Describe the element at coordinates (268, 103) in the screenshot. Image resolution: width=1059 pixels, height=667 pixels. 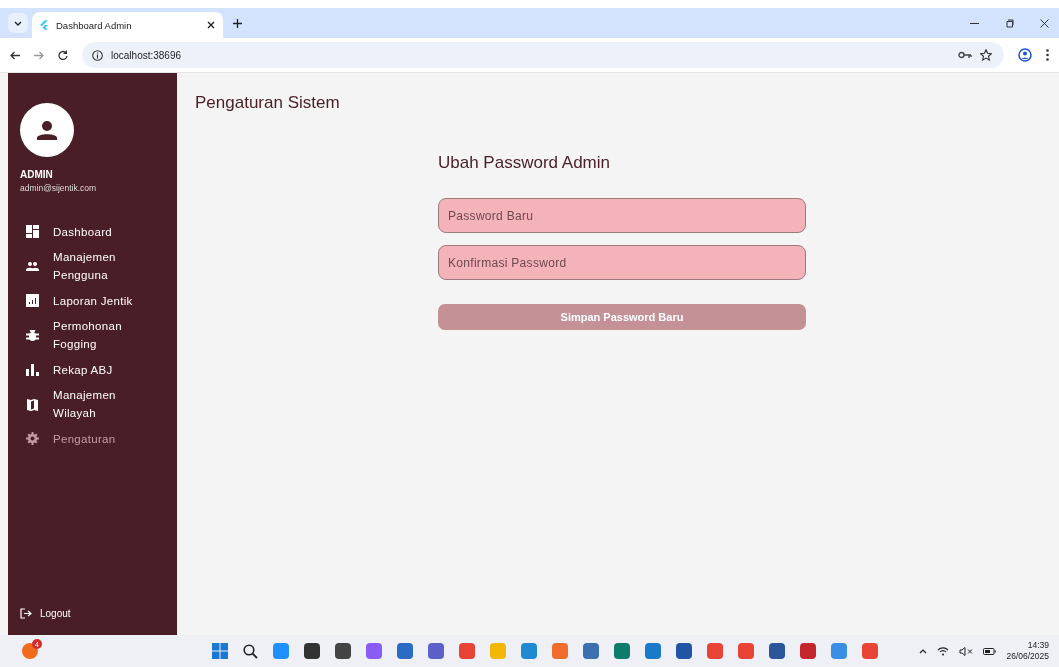
I see `page-title: Pengaturan Sistem` at that location.